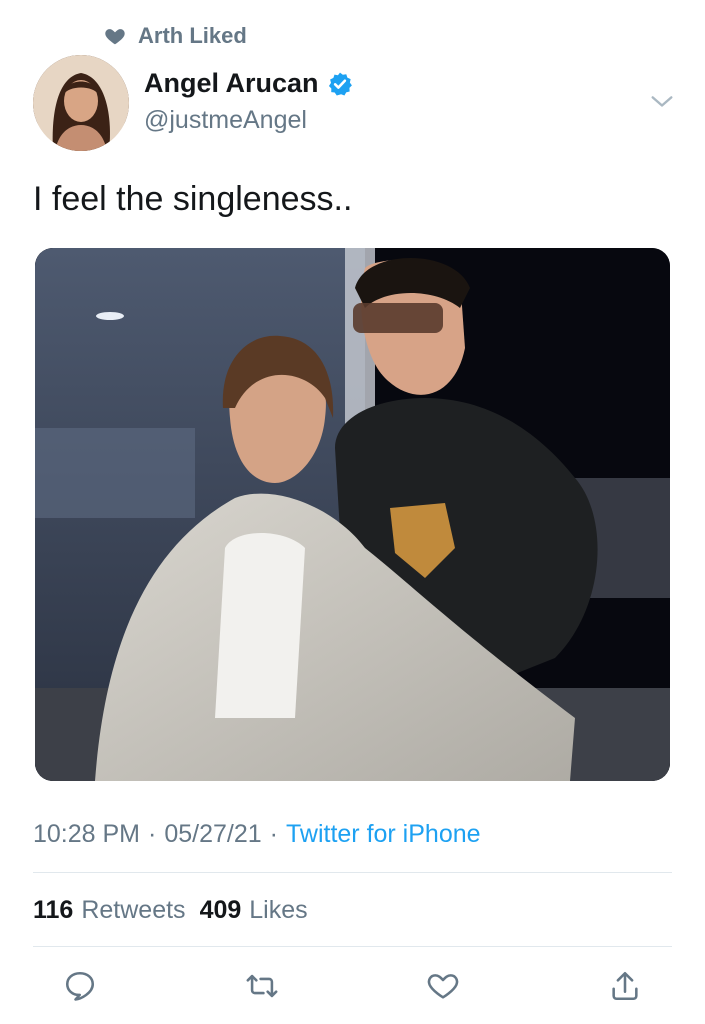 The width and height of the screenshot is (705, 1024). I want to click on heart-icon, so click(115, 37).